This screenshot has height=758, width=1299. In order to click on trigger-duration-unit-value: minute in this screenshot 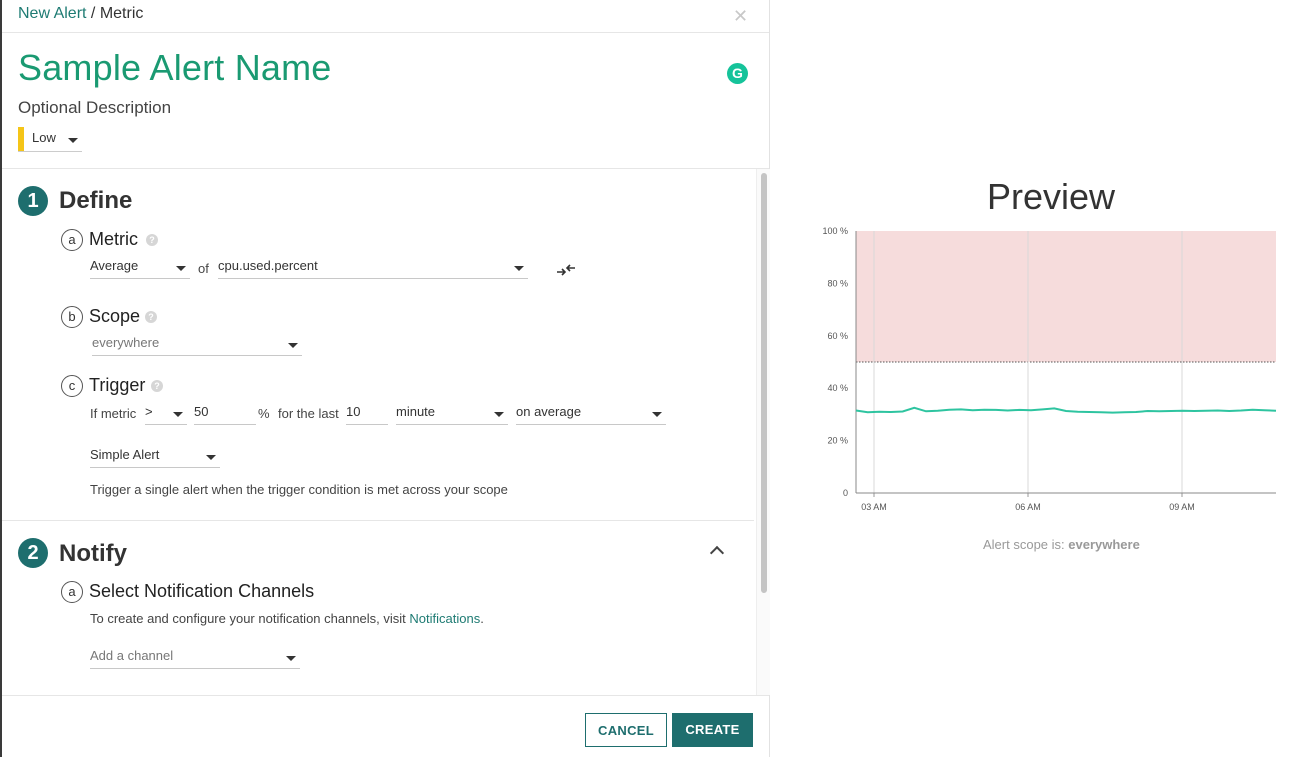, I will do `click(416, 411)`.